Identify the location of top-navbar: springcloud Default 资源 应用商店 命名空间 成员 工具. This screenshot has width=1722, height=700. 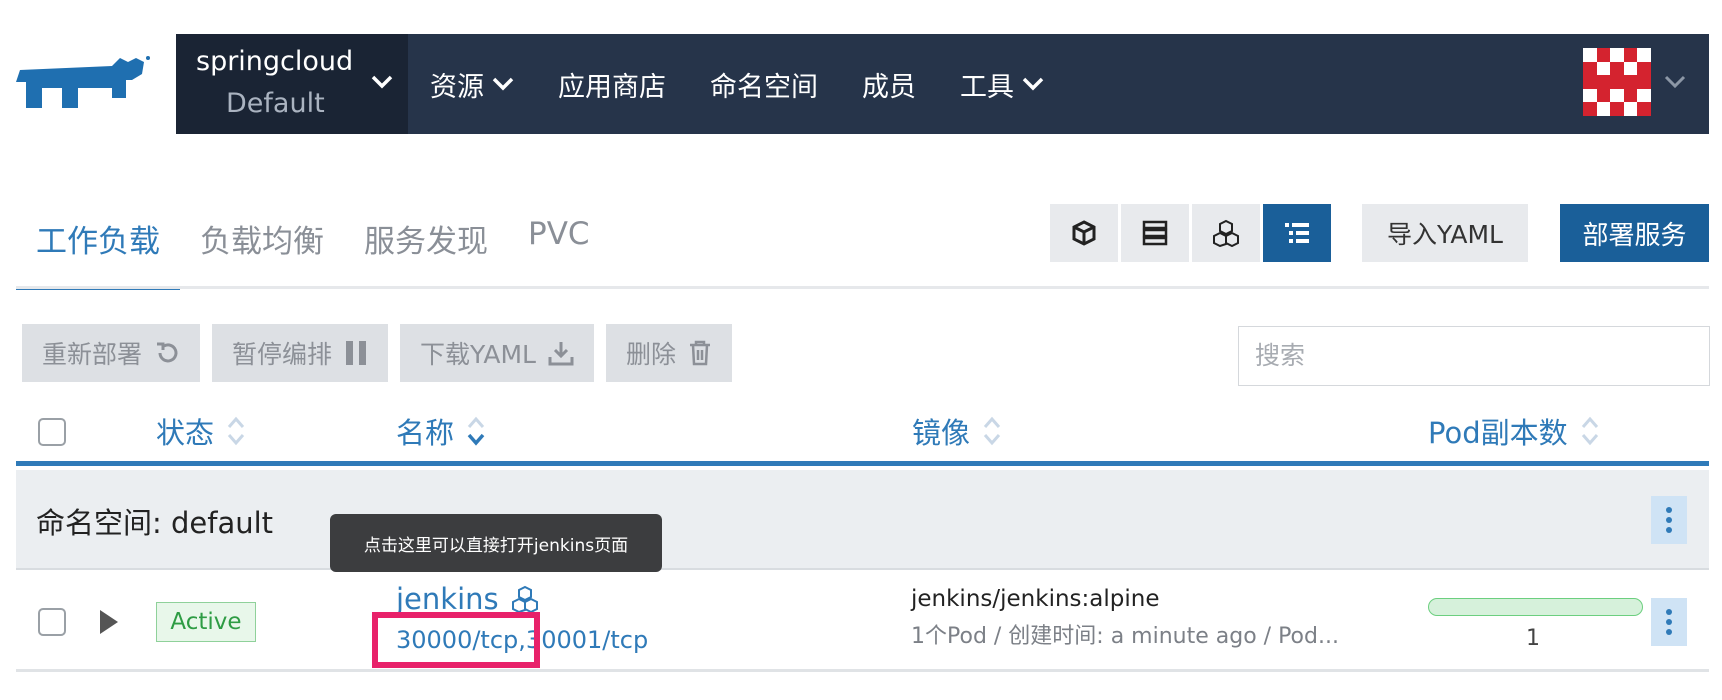
(942, 84).